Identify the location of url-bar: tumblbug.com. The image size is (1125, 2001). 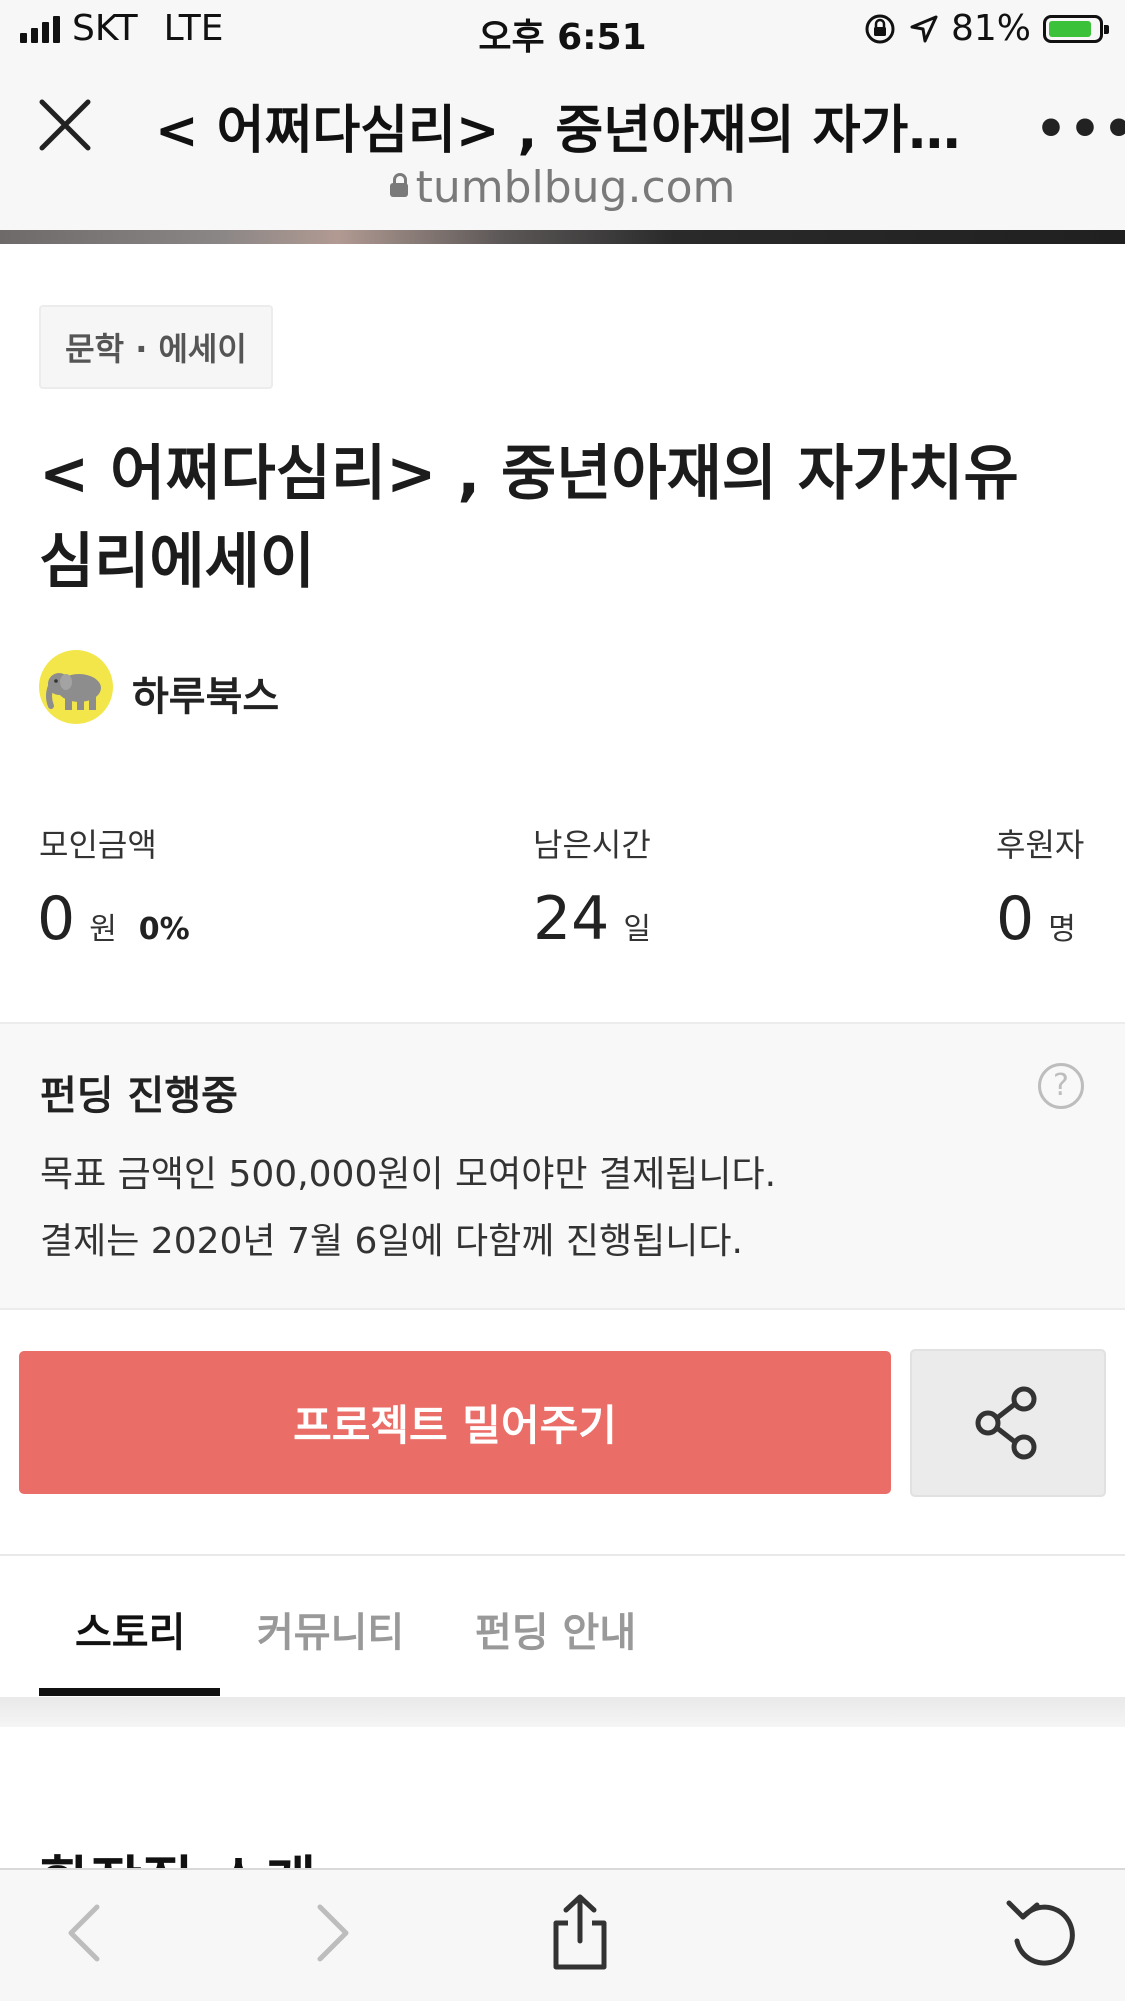
(562, 187).